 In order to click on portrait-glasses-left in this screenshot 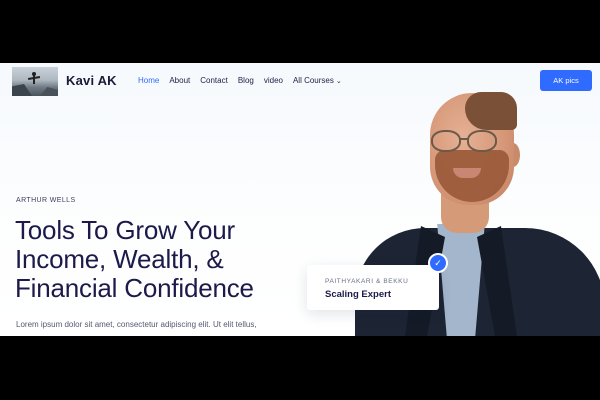, I will do `click(446, 141)`.